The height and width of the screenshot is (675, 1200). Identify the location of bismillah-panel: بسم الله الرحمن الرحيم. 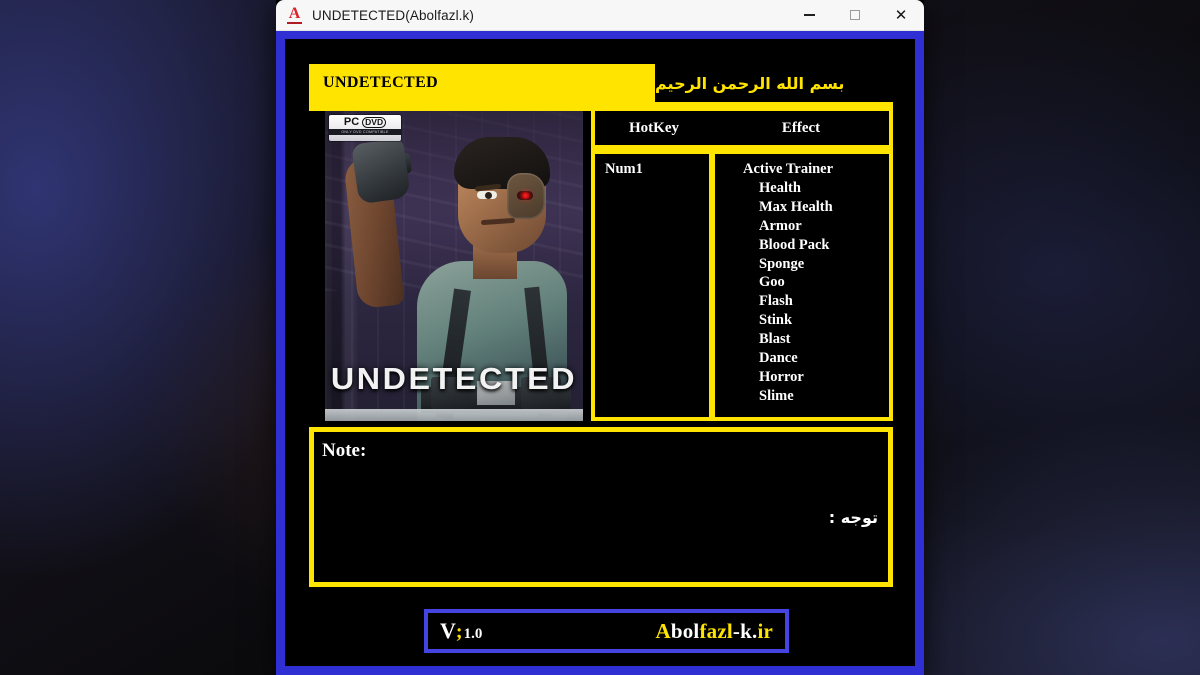
(774, 83).